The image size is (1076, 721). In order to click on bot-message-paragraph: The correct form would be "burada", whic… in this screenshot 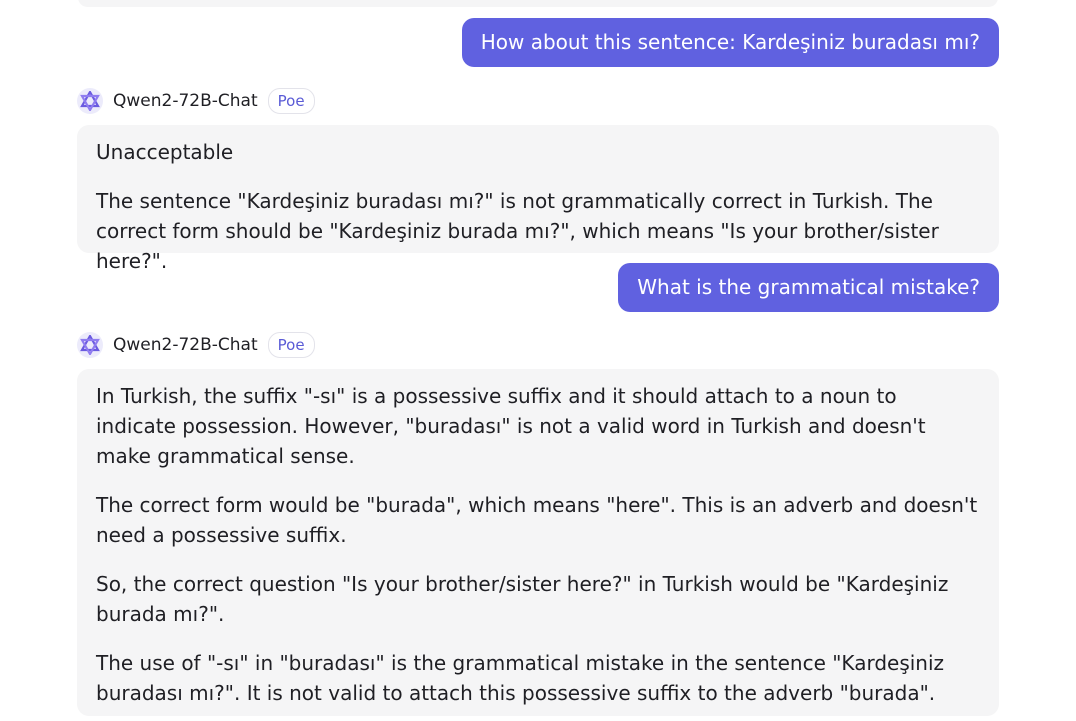, I will do `click(537, 520)`.